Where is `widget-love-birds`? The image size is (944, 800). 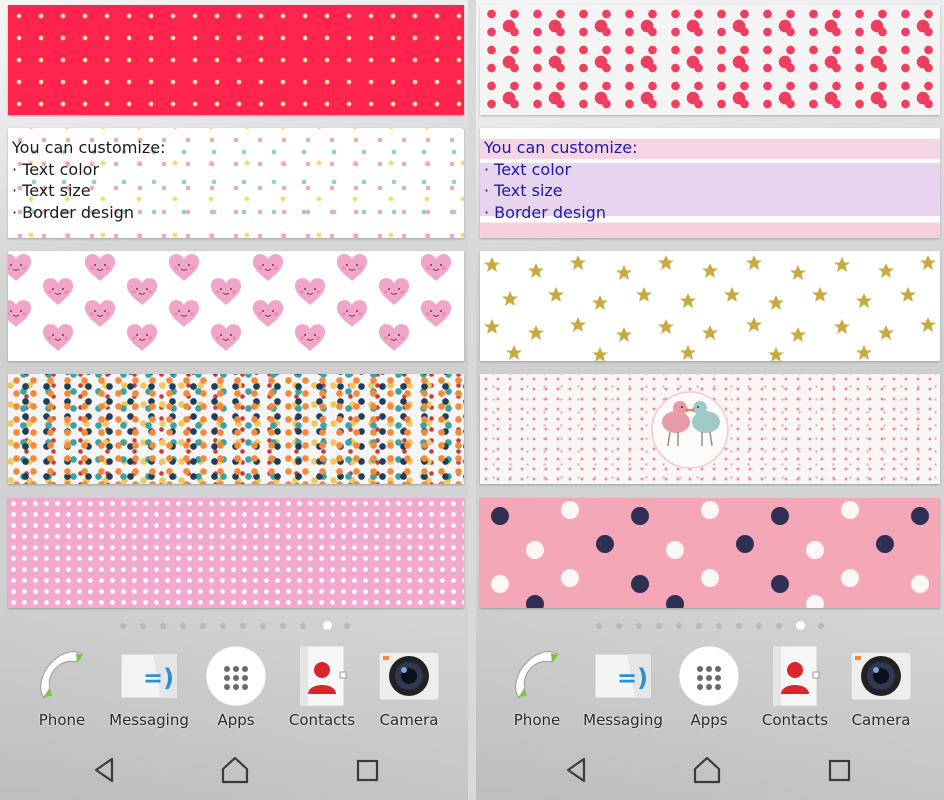
widget-love-birds is located at coordinates (710, 429).